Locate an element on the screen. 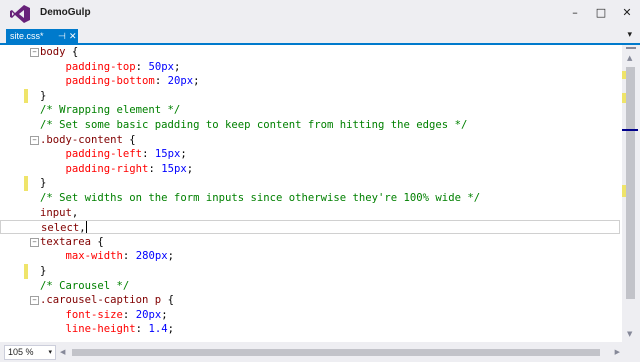 The image size is (640, 362). horizontal-scrollbar: ◀ ▶ is located at coordinates (340, 352).